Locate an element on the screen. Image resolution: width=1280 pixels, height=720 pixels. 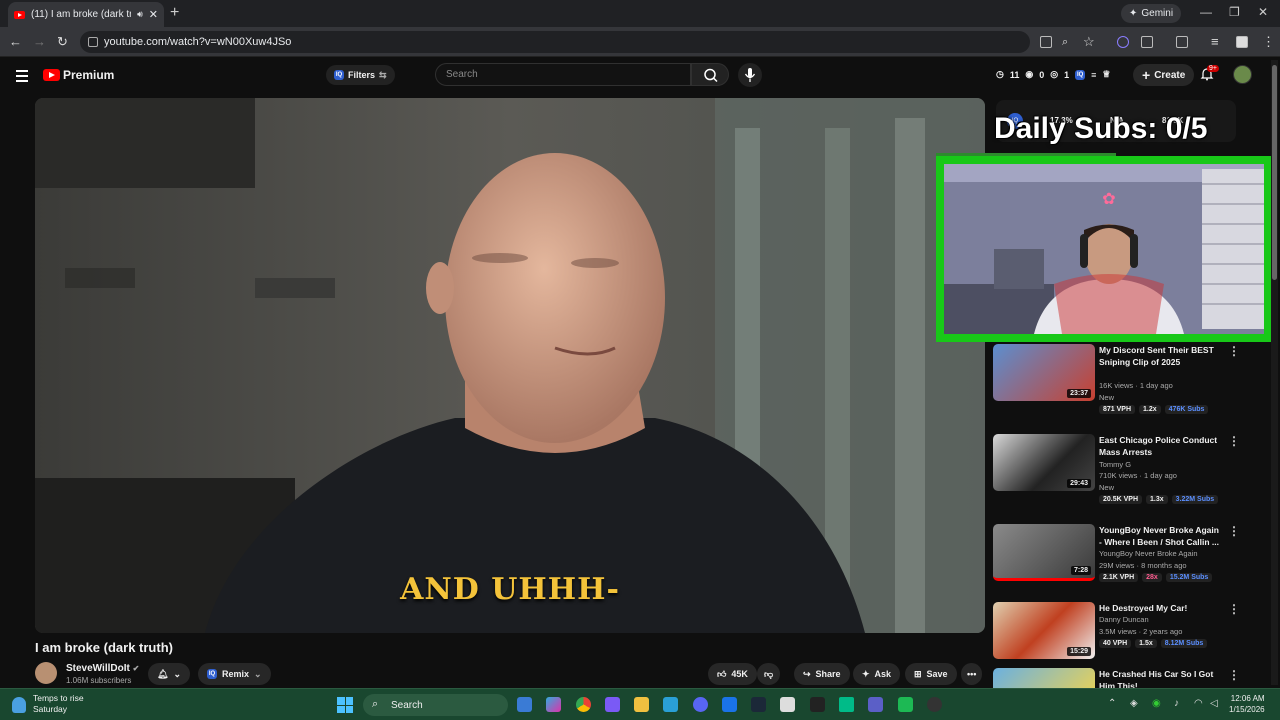
trophy-icon: ♕ is located at coordinates (1106, 74).